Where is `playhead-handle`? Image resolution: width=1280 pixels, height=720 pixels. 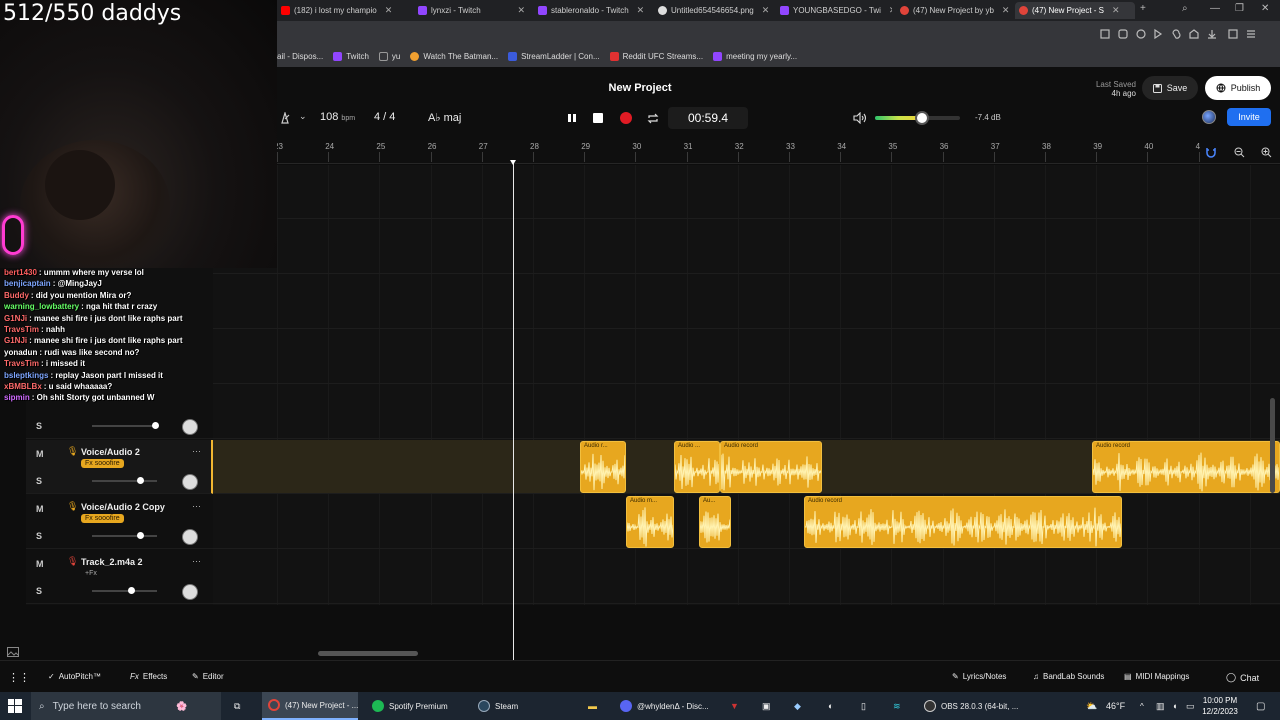 playhead-handle is located at coordinates (513, 162).